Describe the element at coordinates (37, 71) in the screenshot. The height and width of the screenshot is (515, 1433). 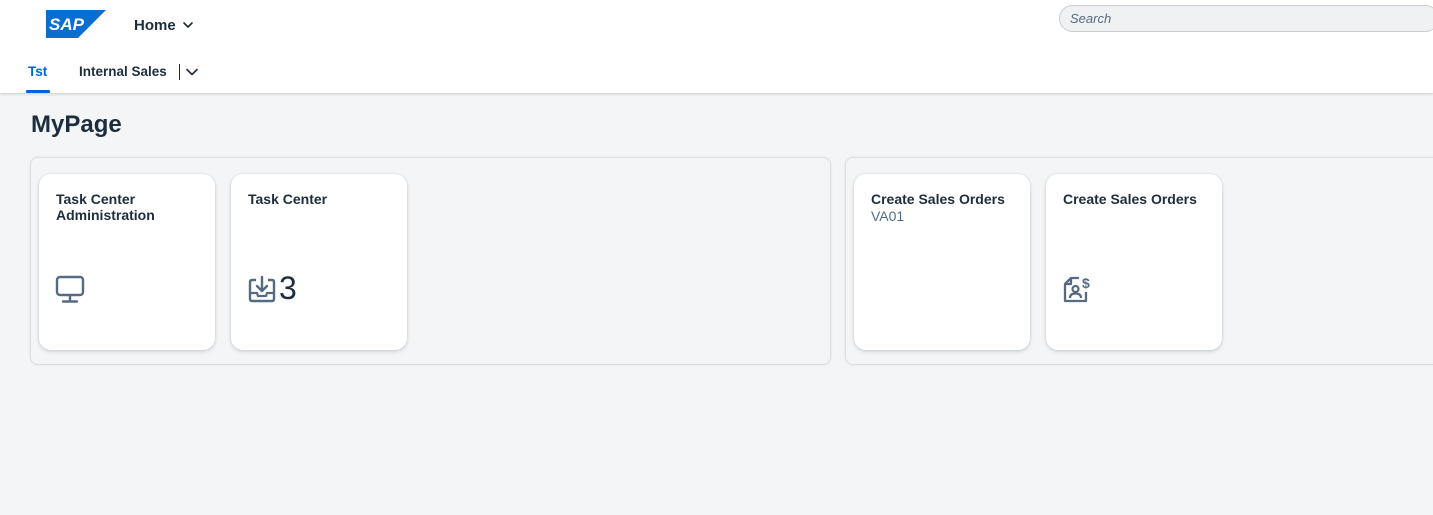
I see `tab-tst: Tst` at that location.